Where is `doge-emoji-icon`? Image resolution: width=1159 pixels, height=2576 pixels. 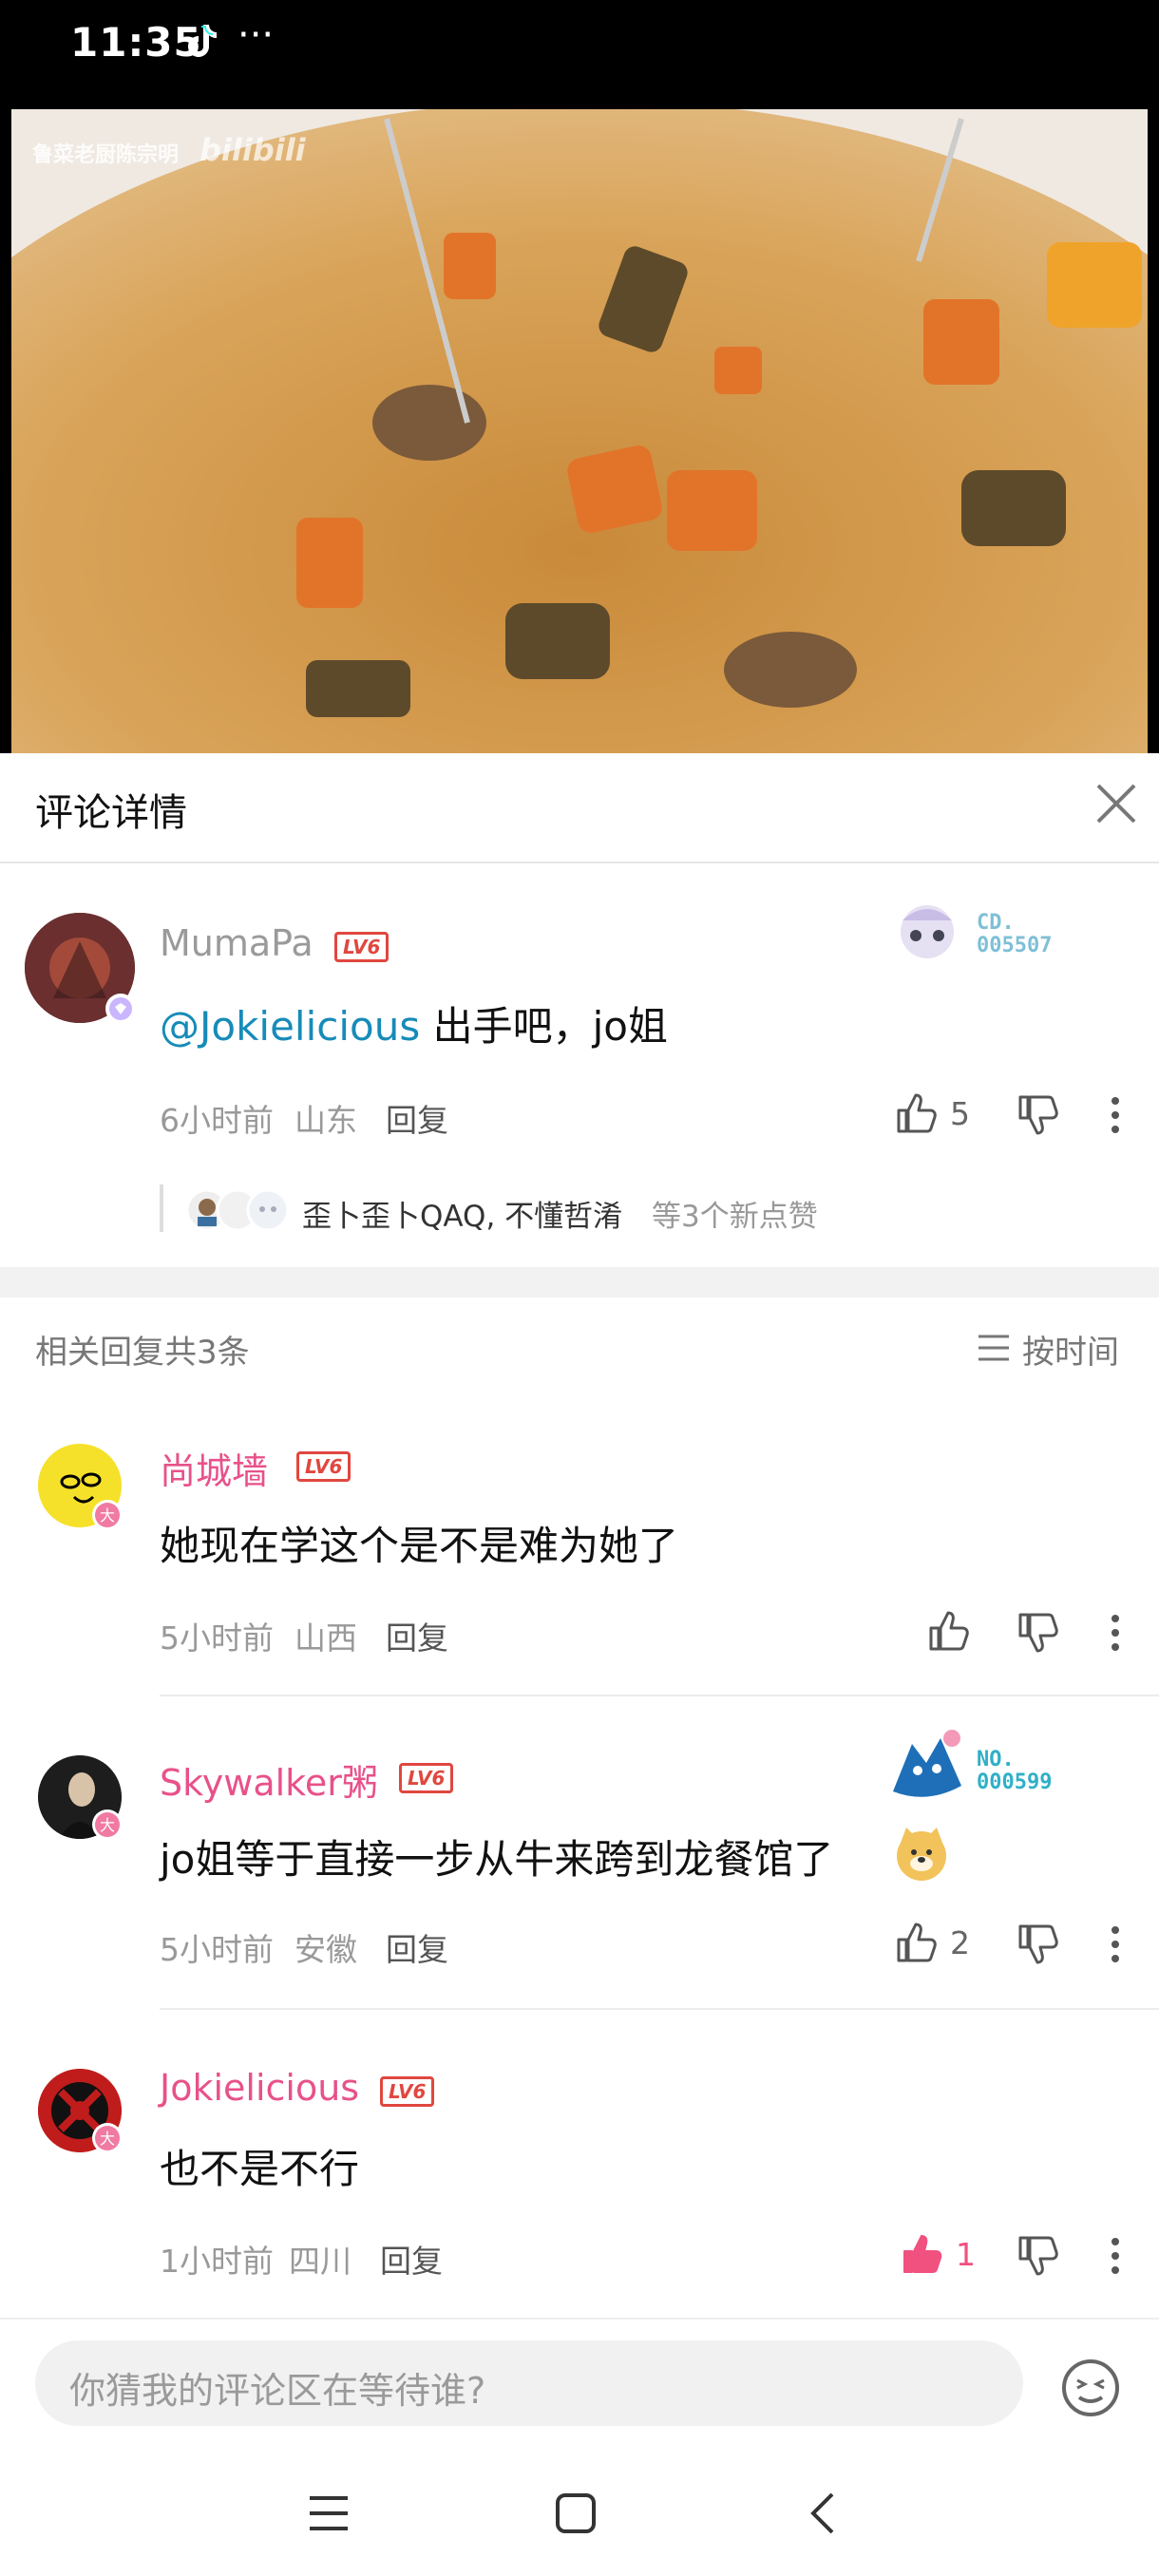 doge-emoji-icon is located at coordinates (921, 1854).